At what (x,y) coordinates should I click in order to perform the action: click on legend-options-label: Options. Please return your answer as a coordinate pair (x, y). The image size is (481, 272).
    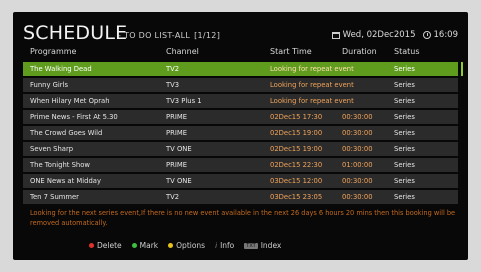
    Looking at the image, I should click on (191, 245).